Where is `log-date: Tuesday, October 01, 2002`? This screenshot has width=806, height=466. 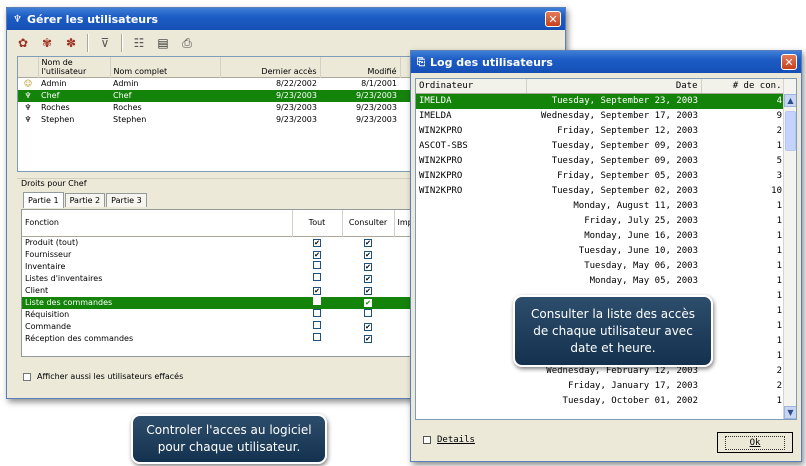 log-date: Tuesday, October 01, 2002 is located at coordinates (630, 401).